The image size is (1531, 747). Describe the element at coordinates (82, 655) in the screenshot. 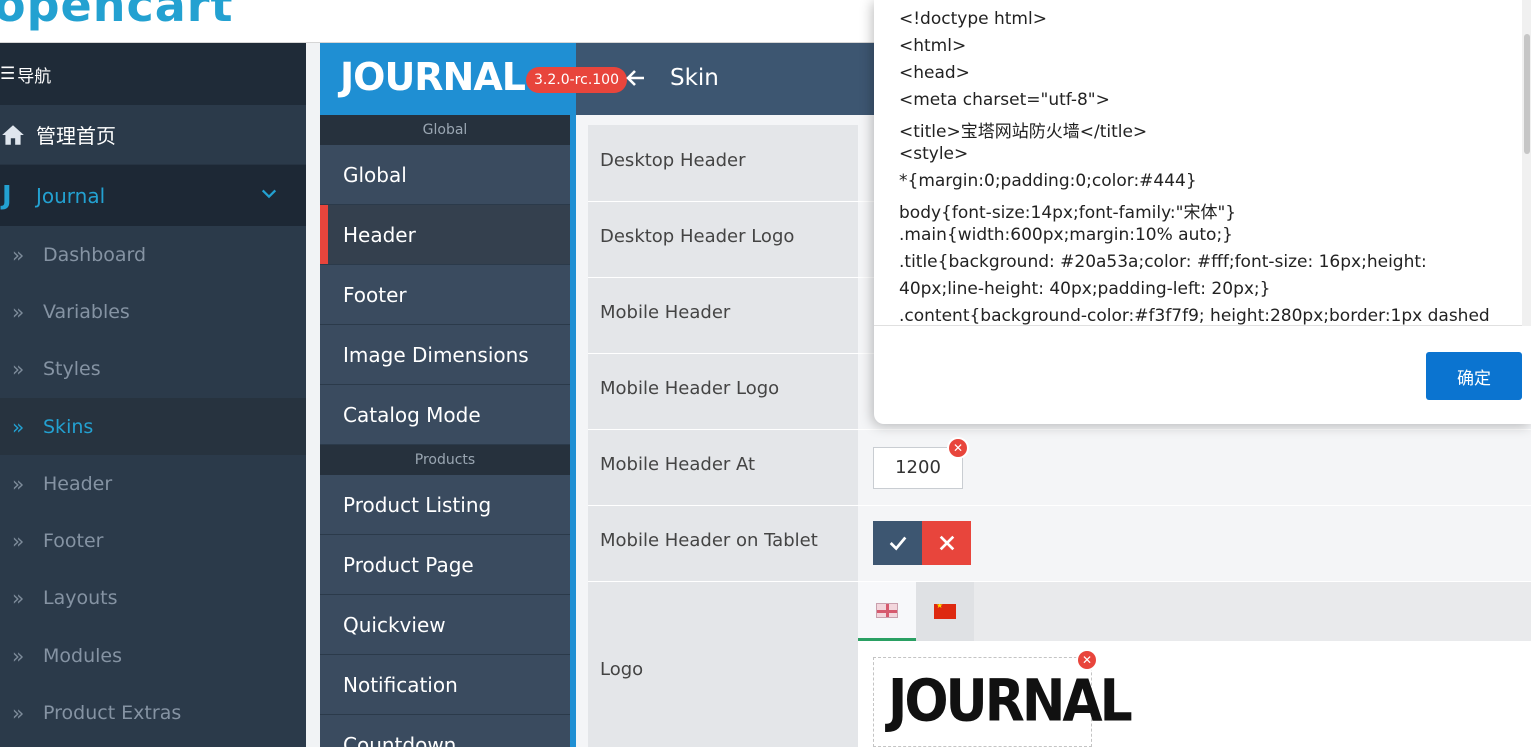

I see `sidebar-item-label: Modules` at that location.